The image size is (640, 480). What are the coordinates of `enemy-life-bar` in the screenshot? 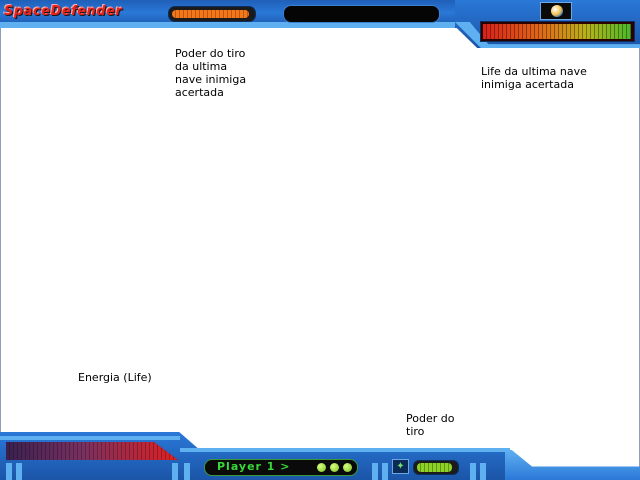 It's located at (557, 31).